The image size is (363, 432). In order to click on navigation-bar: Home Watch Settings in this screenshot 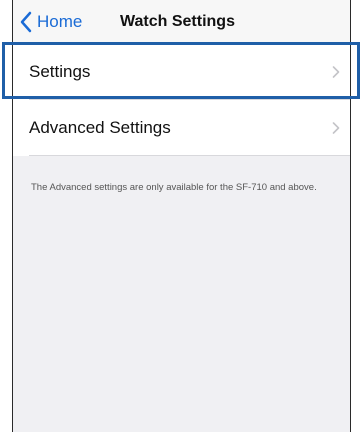, I will do `click(181, 22)`.